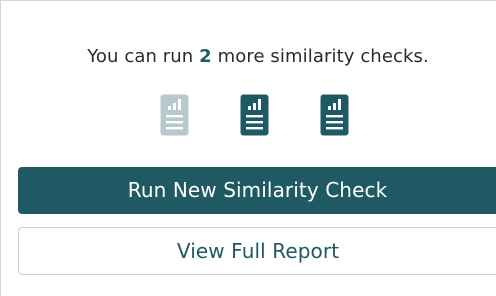 The image size is (496, 296). I want to click on message-prefix: You can run, so click(143, 56).